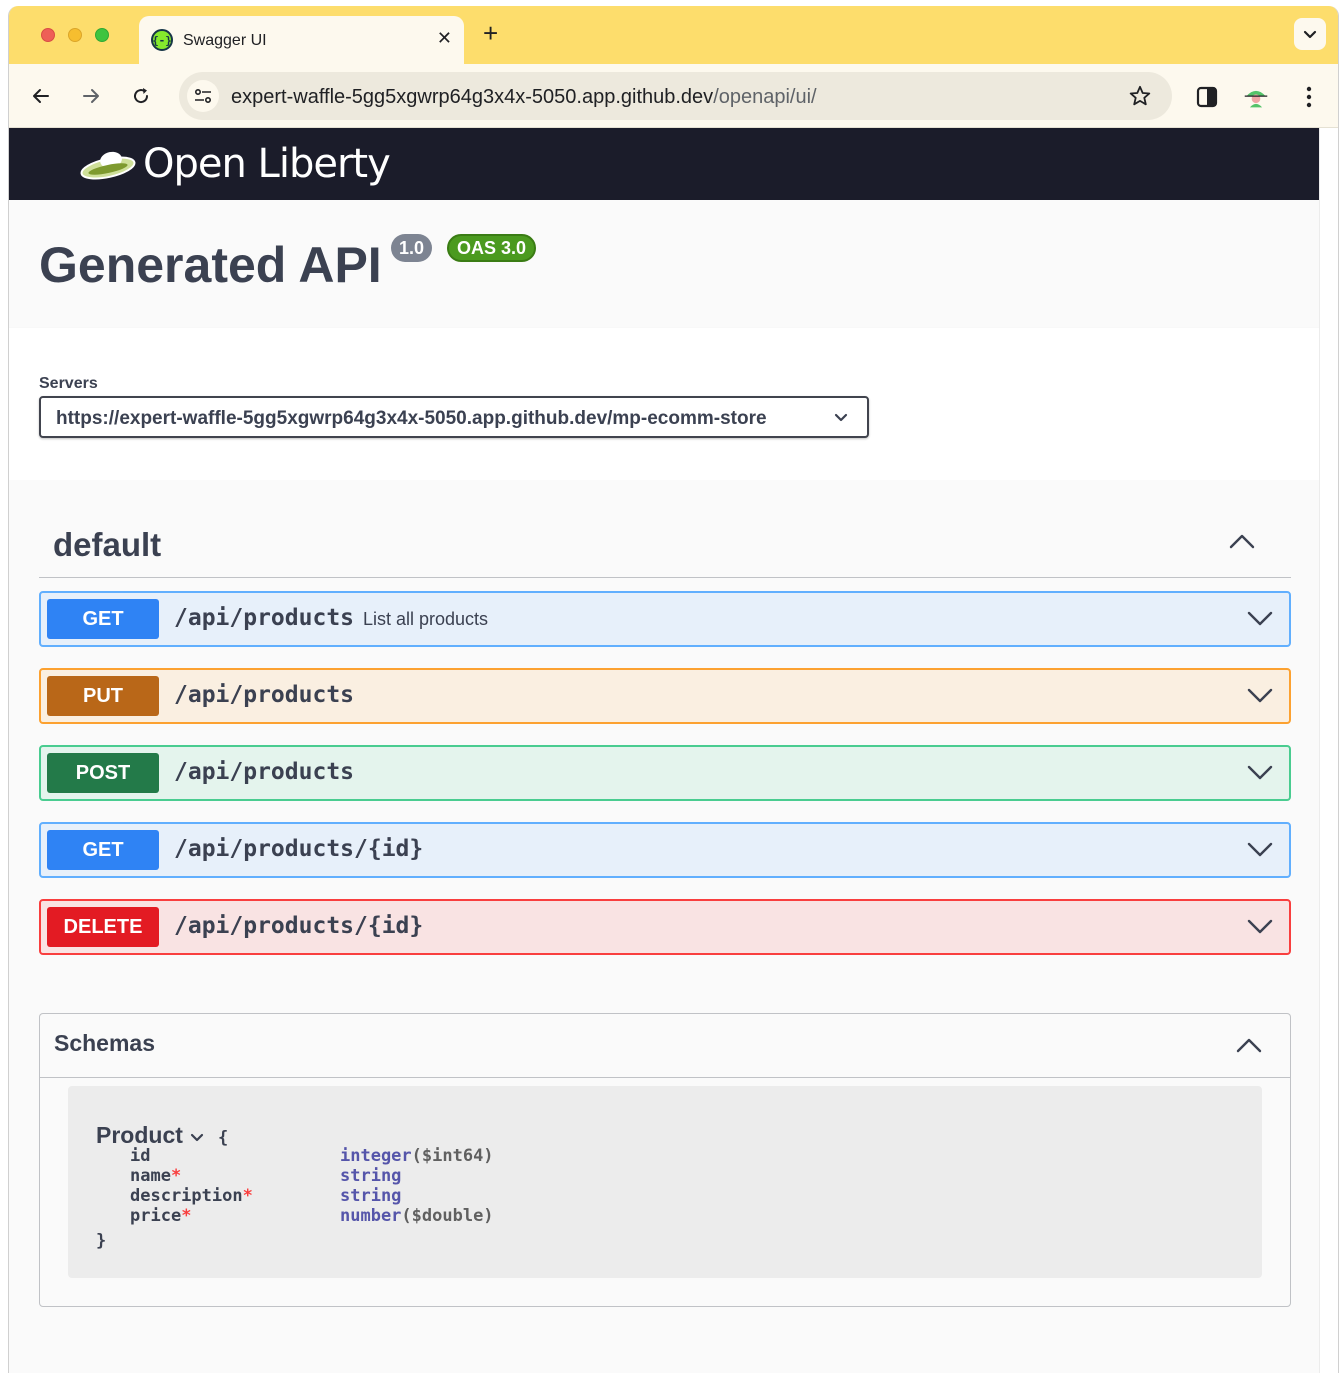 Image resolution: width=1343 pixels, height=1373 pixels. I want to click on side-panel-button, so click(1207, 97).